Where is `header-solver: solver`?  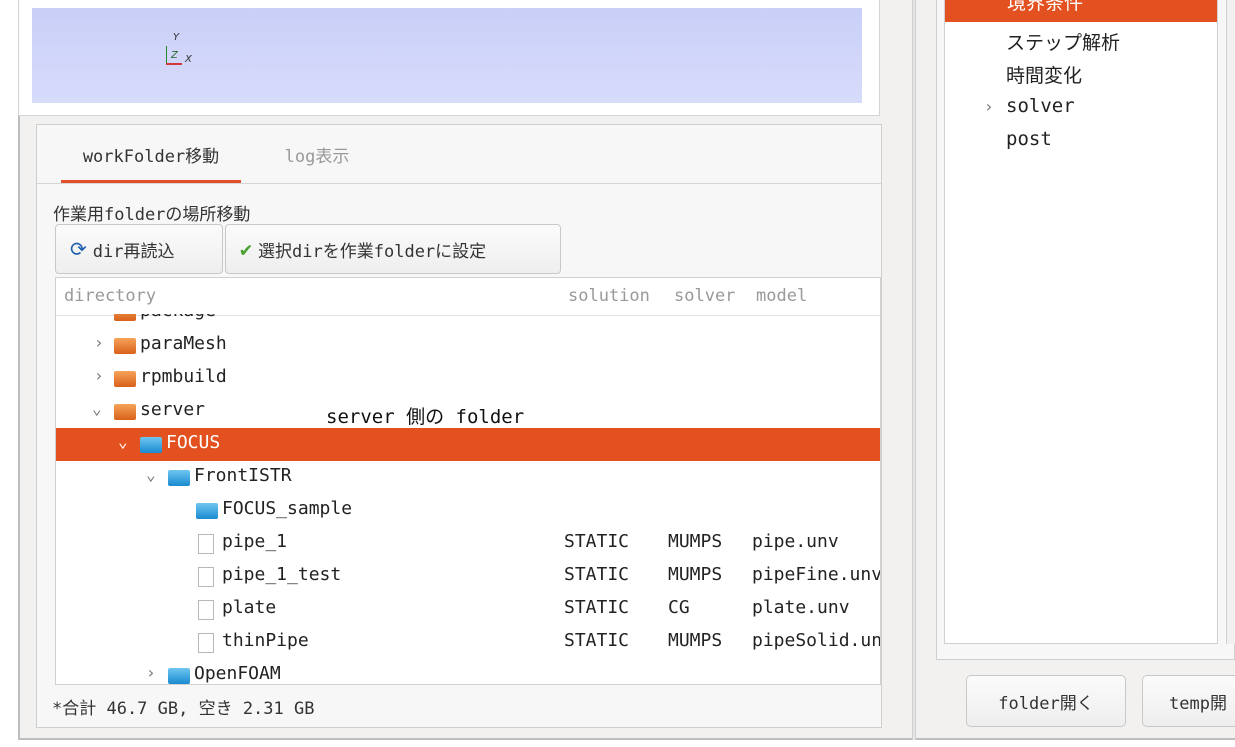 header-solver: solver is located at coordinates (704, 296).